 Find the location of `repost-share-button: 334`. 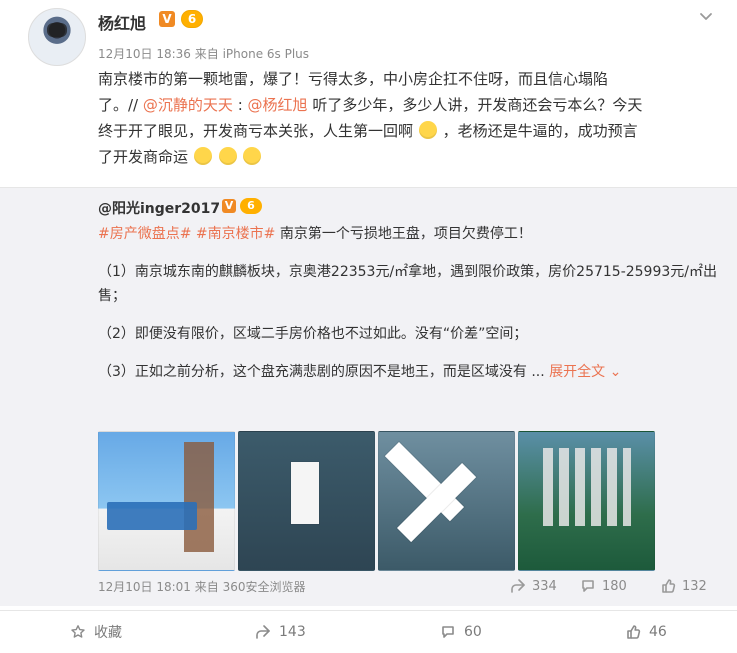

repost-share-button: 334 is located at coordinates (533, 586).